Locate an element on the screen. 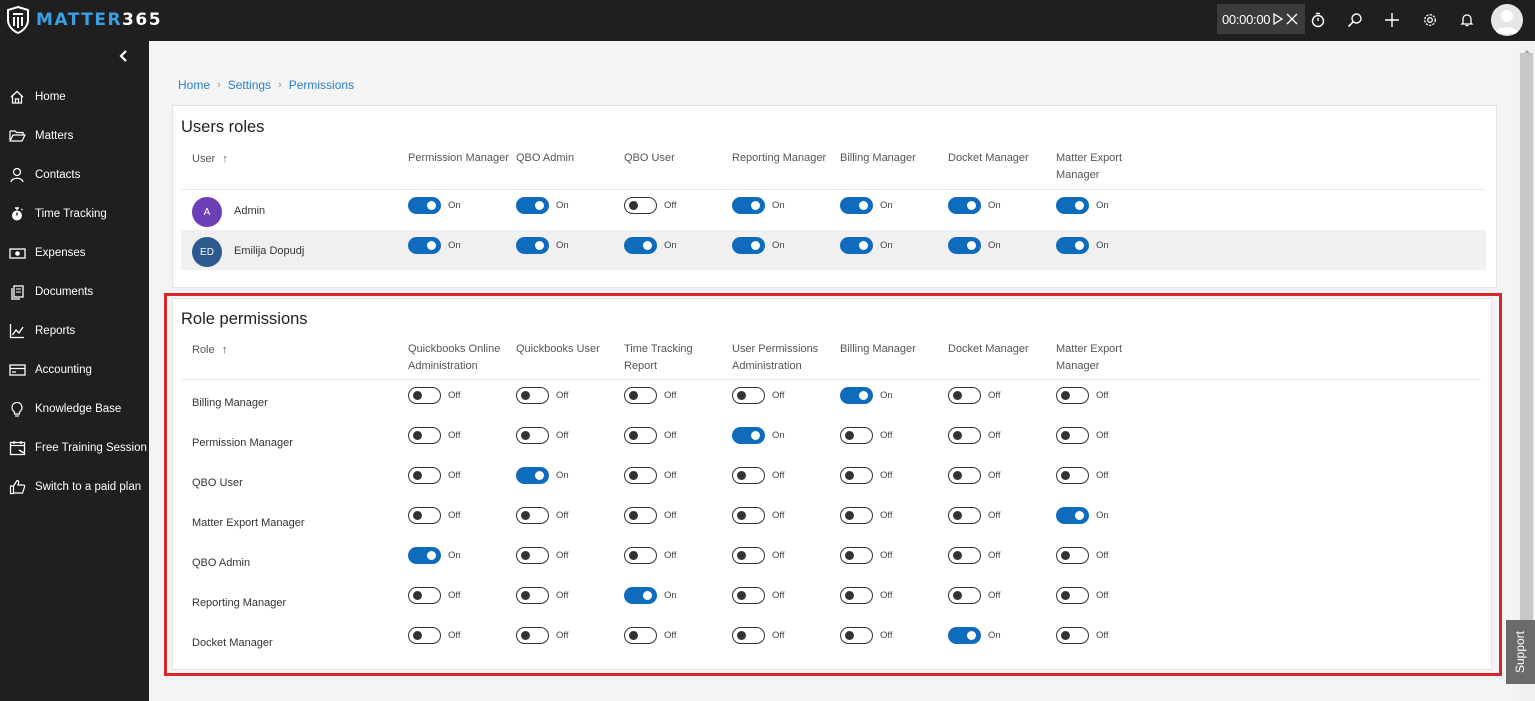 The image size is (1535, 701). sidebar-item-accounting: Accounting is located at coordinates (74, 370).